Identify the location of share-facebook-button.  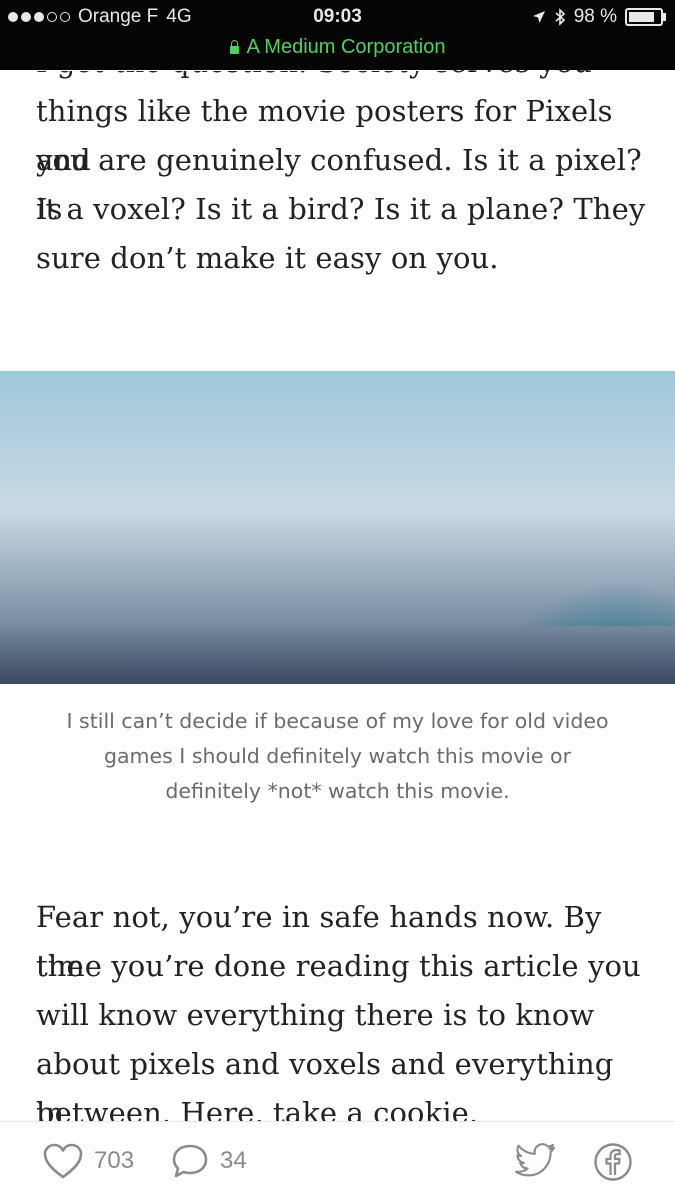
(613, 1162).